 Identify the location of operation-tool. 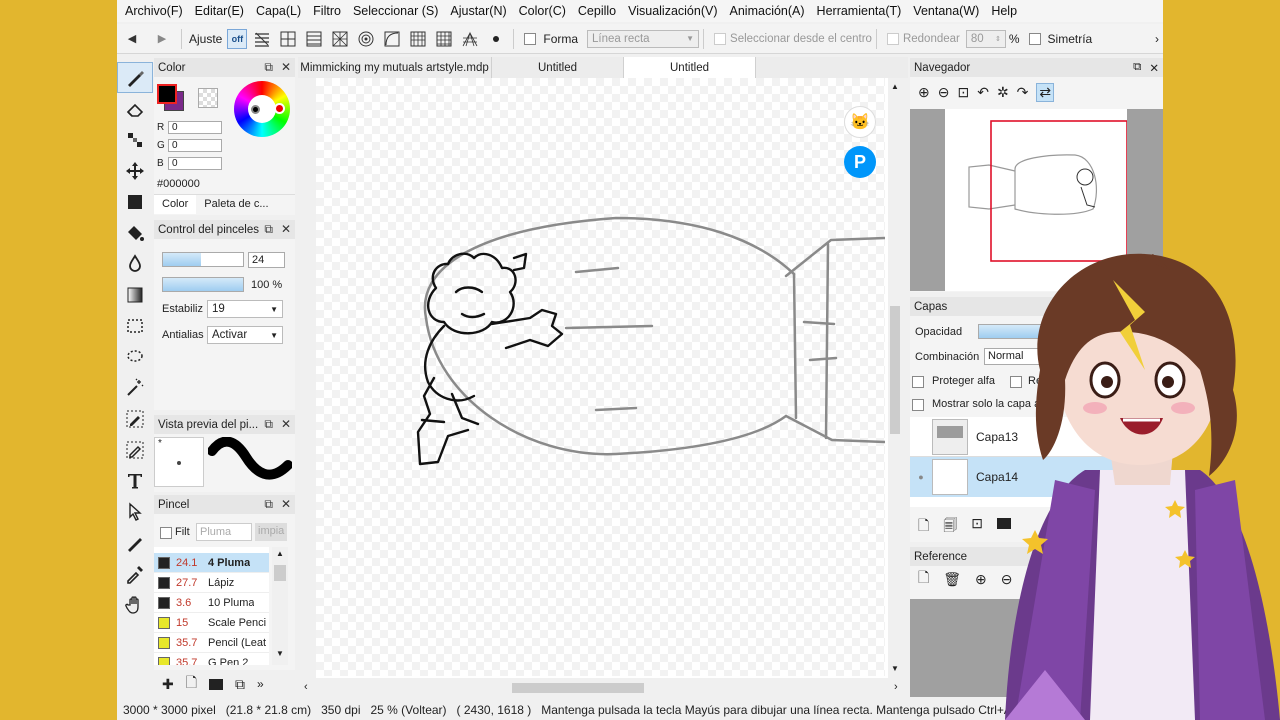
(135, 511).